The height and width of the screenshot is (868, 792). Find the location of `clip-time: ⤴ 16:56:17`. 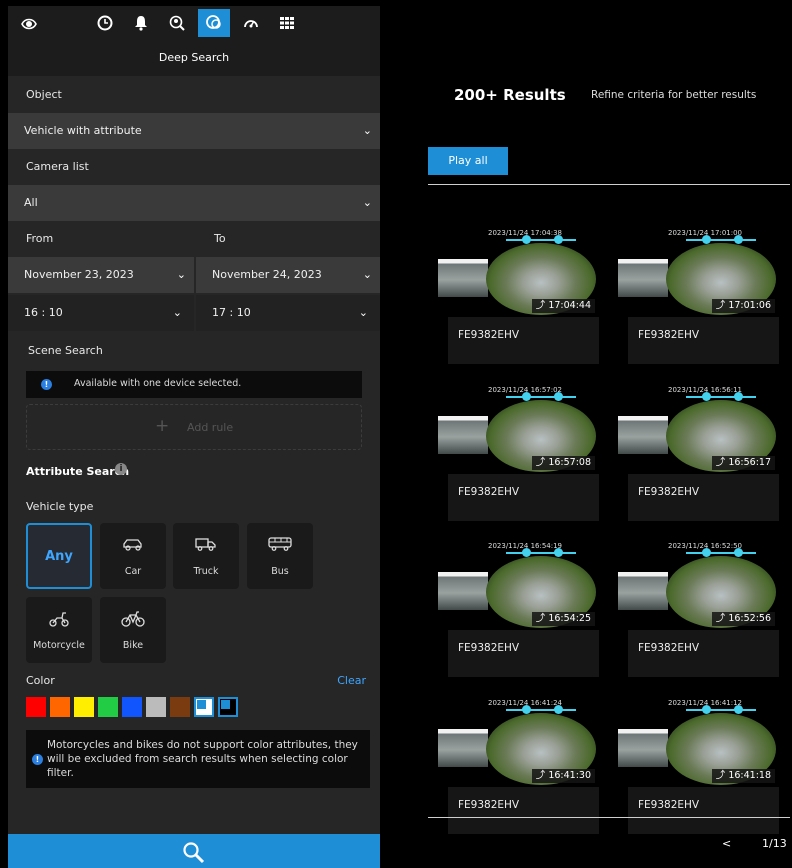

clip-time: ⤴ 16:56:17 is located at coordinates (743, 463).